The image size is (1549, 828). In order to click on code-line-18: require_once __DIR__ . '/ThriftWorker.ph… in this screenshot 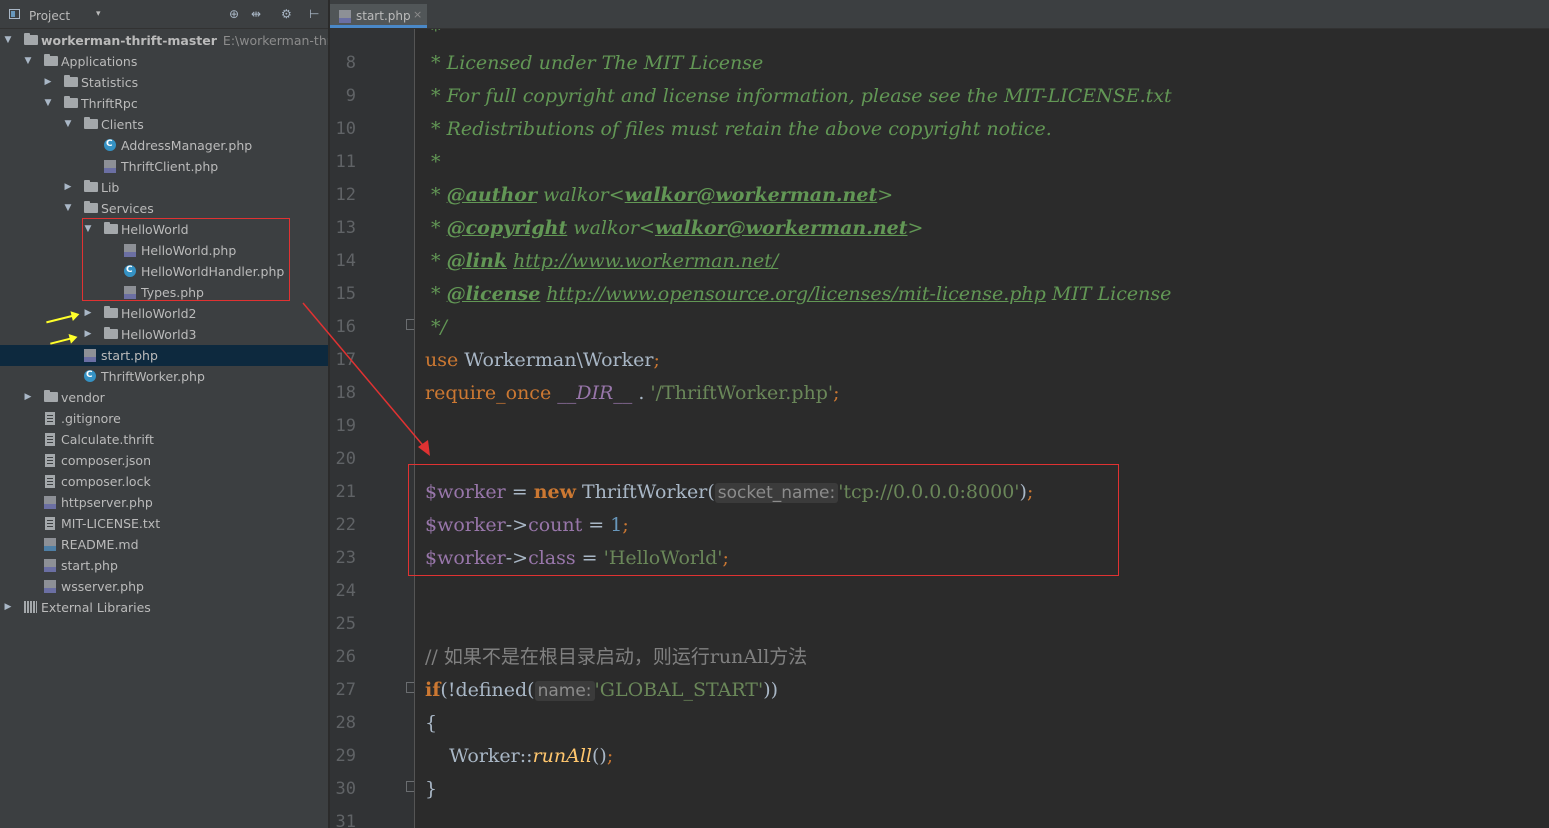, I will do `click(632, 393)`.